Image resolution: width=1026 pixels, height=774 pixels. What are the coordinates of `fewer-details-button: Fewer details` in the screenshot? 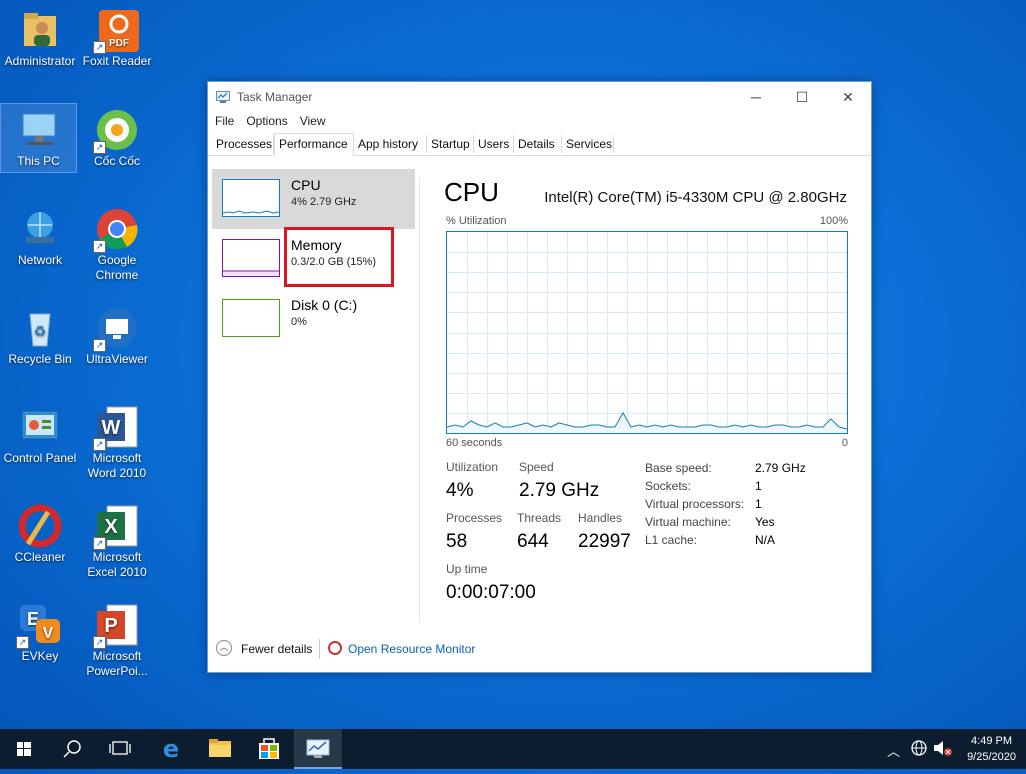 It's located at (276, 649).